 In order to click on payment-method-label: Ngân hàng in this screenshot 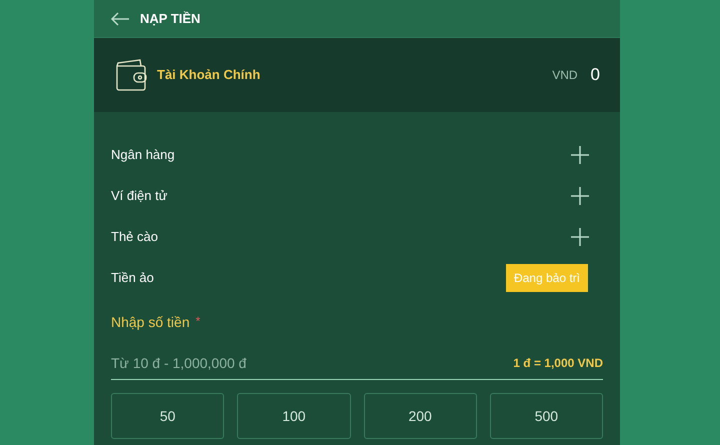, I will do `click(143, 155)`.